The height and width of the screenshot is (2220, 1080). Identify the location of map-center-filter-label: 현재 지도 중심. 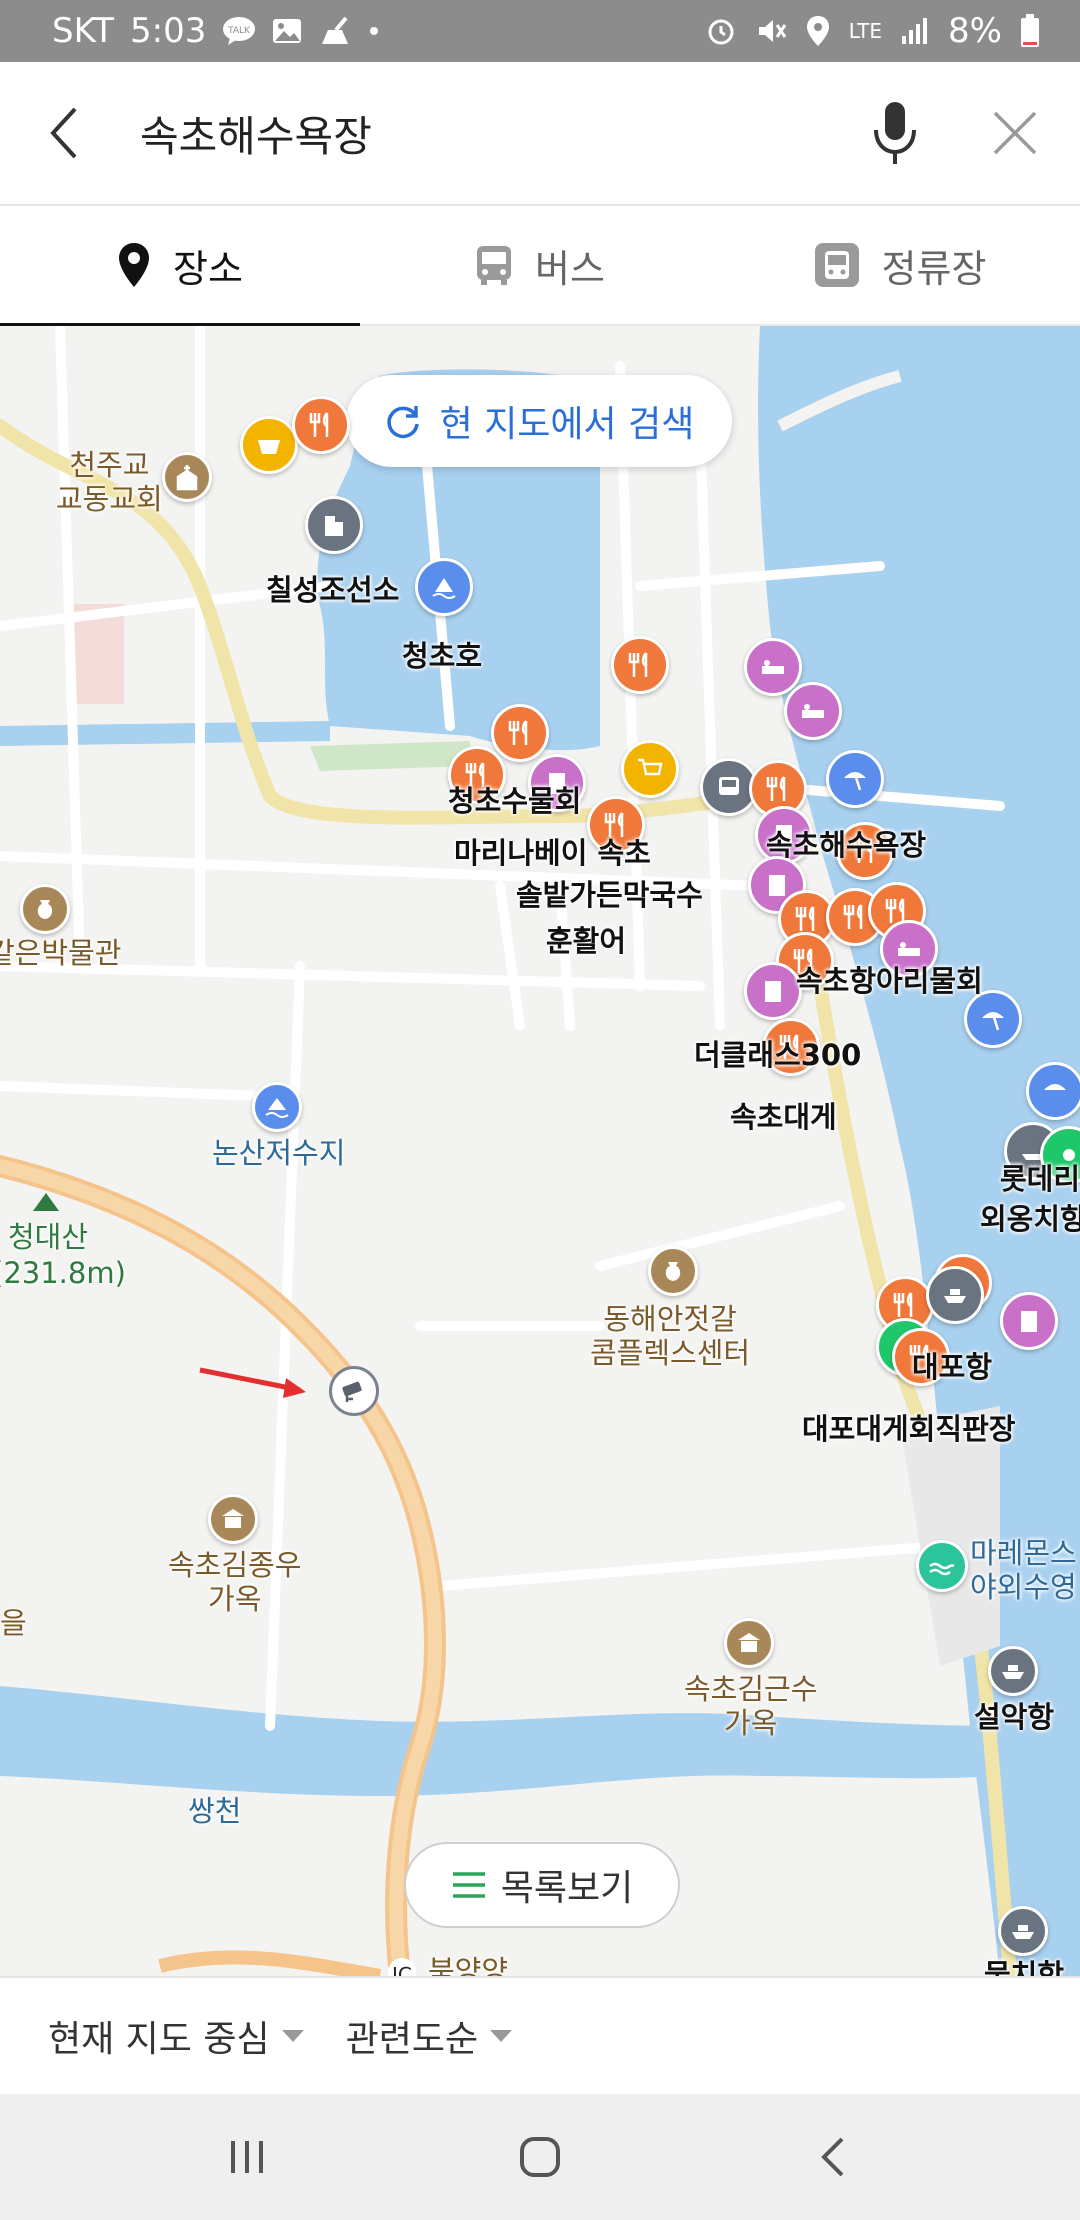
(159, 2039).